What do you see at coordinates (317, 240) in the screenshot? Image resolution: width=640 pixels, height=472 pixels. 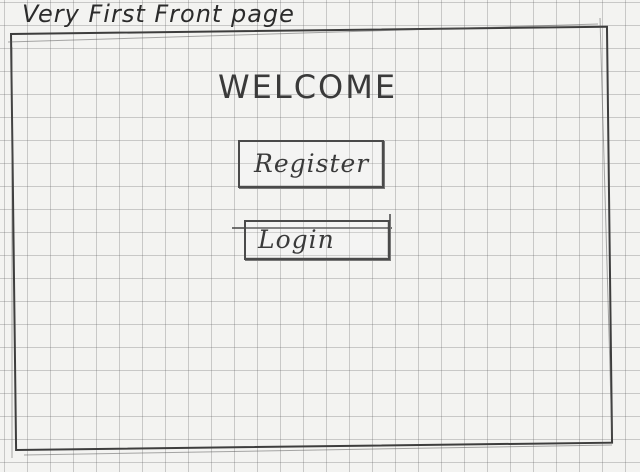 I see `login-button: Login` at bounding box center [317, 240].